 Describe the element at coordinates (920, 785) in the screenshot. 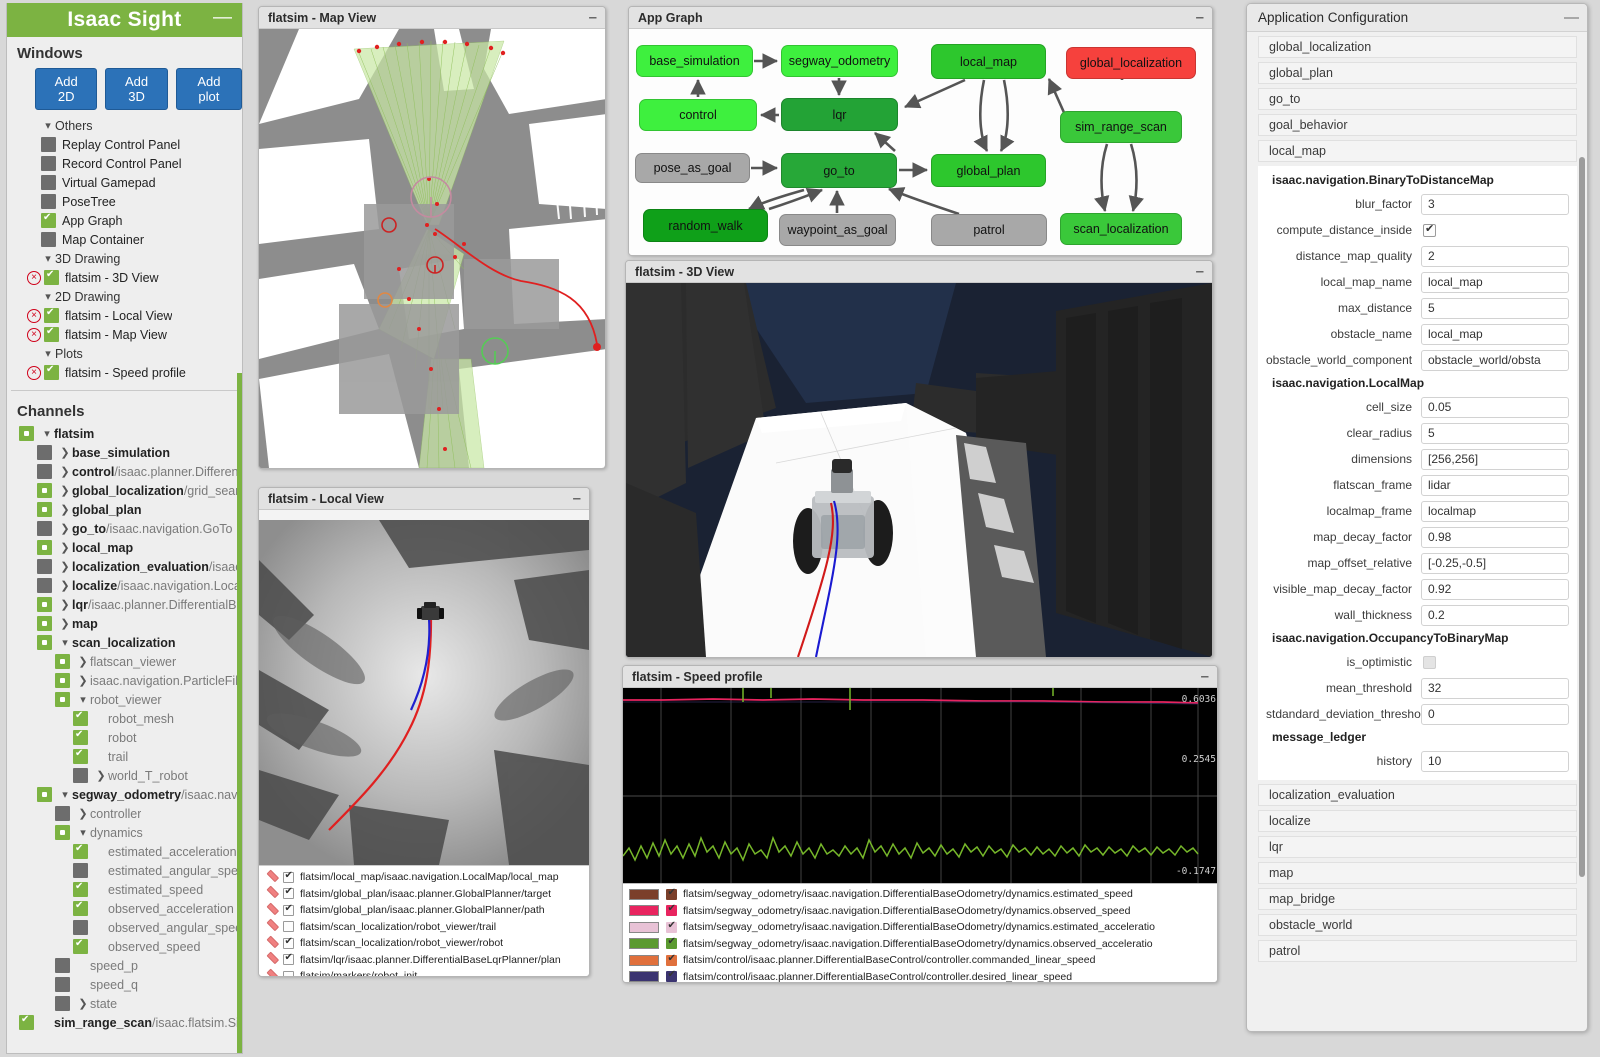

I see `speed-profile-plot: 0.6036 0.2545 -0.1747` at that location.